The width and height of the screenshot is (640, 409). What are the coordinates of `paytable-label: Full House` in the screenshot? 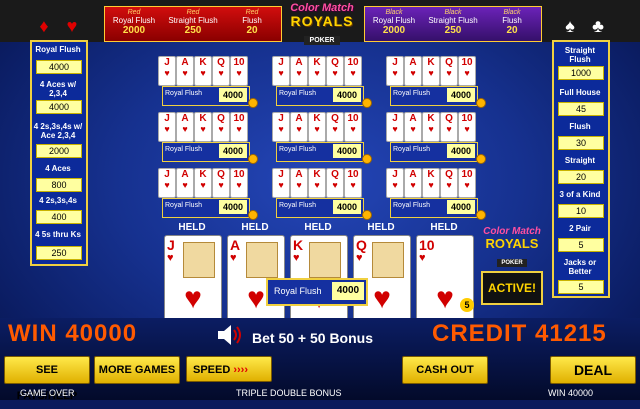 It's located at (580, 92).